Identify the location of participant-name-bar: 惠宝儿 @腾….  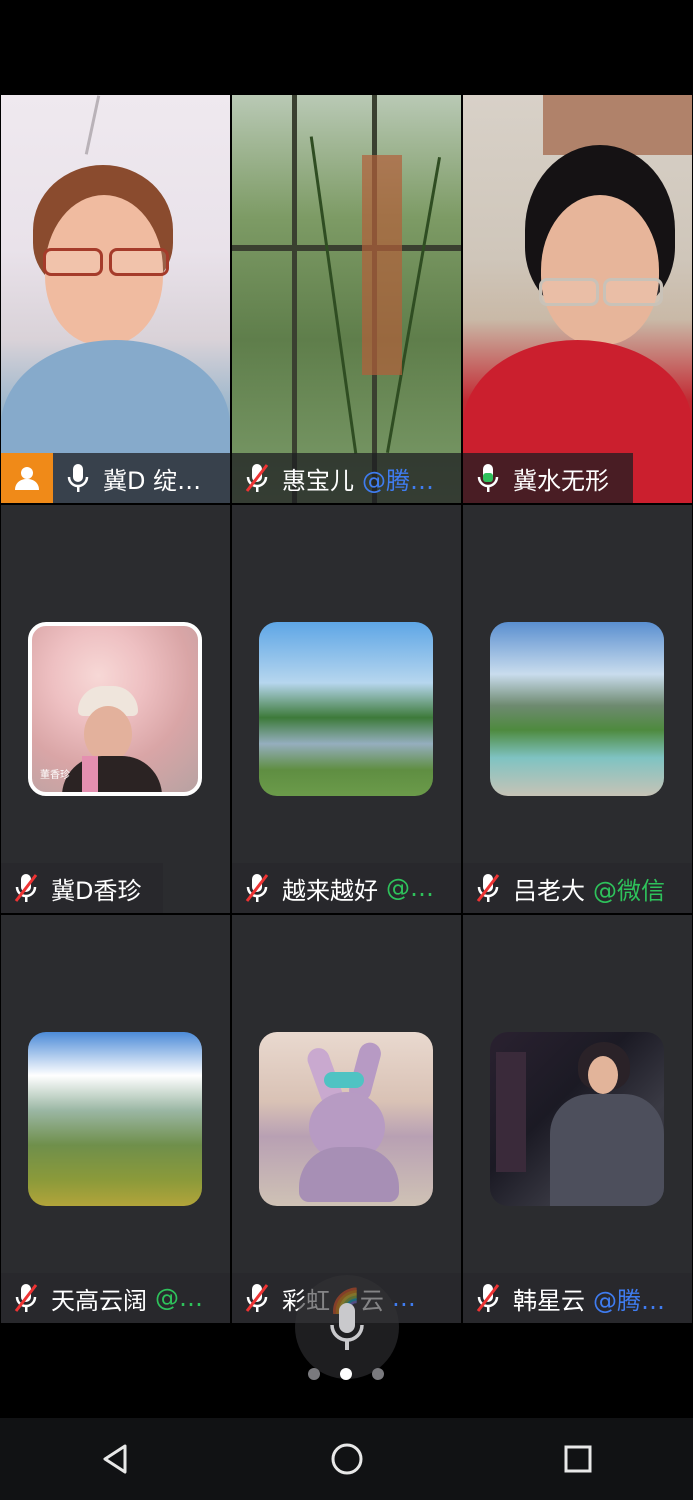
(346, 478).